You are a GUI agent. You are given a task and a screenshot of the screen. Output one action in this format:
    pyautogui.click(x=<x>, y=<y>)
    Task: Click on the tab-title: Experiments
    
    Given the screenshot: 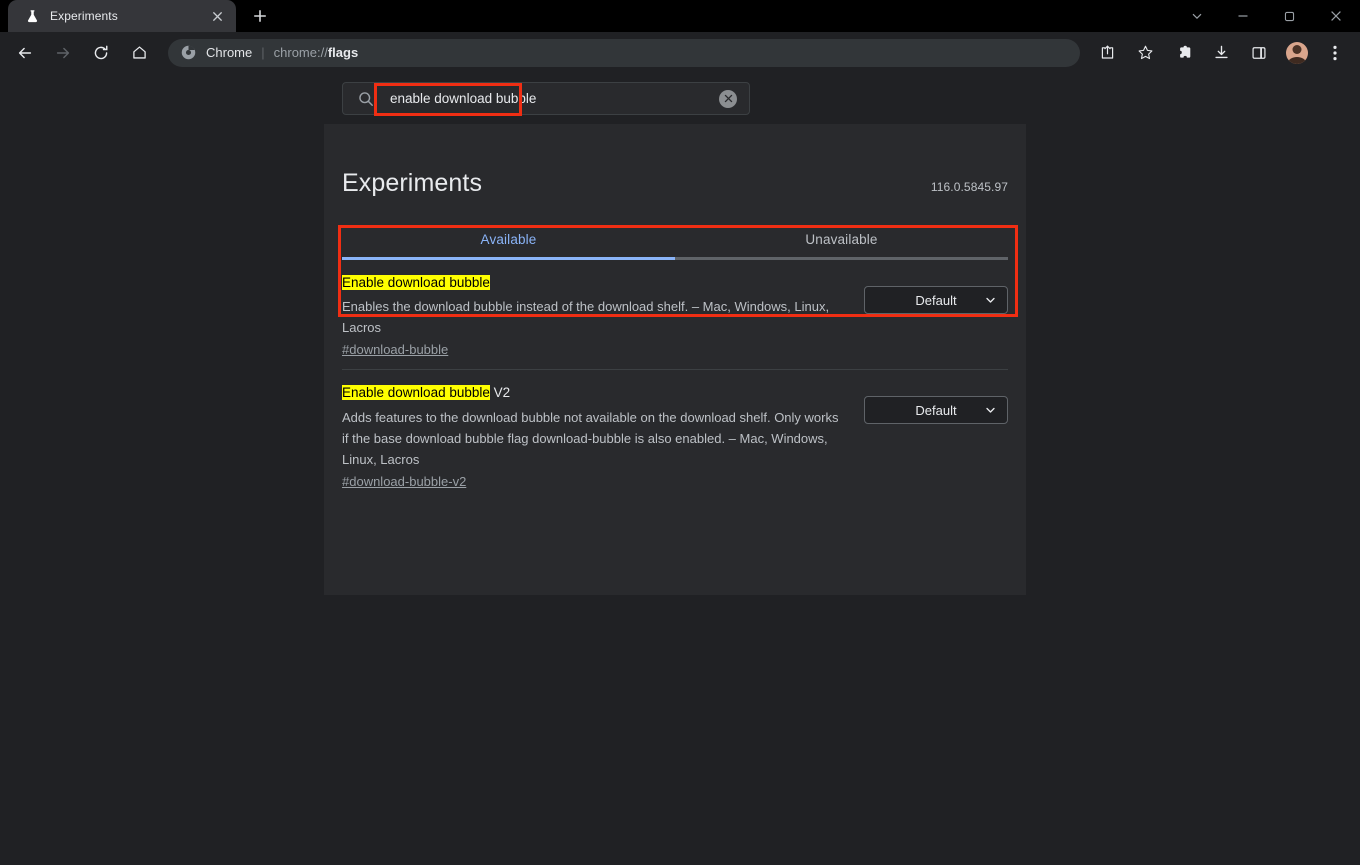 What is the action you would take?
    pyautogui.click(x=84, y=16)
    